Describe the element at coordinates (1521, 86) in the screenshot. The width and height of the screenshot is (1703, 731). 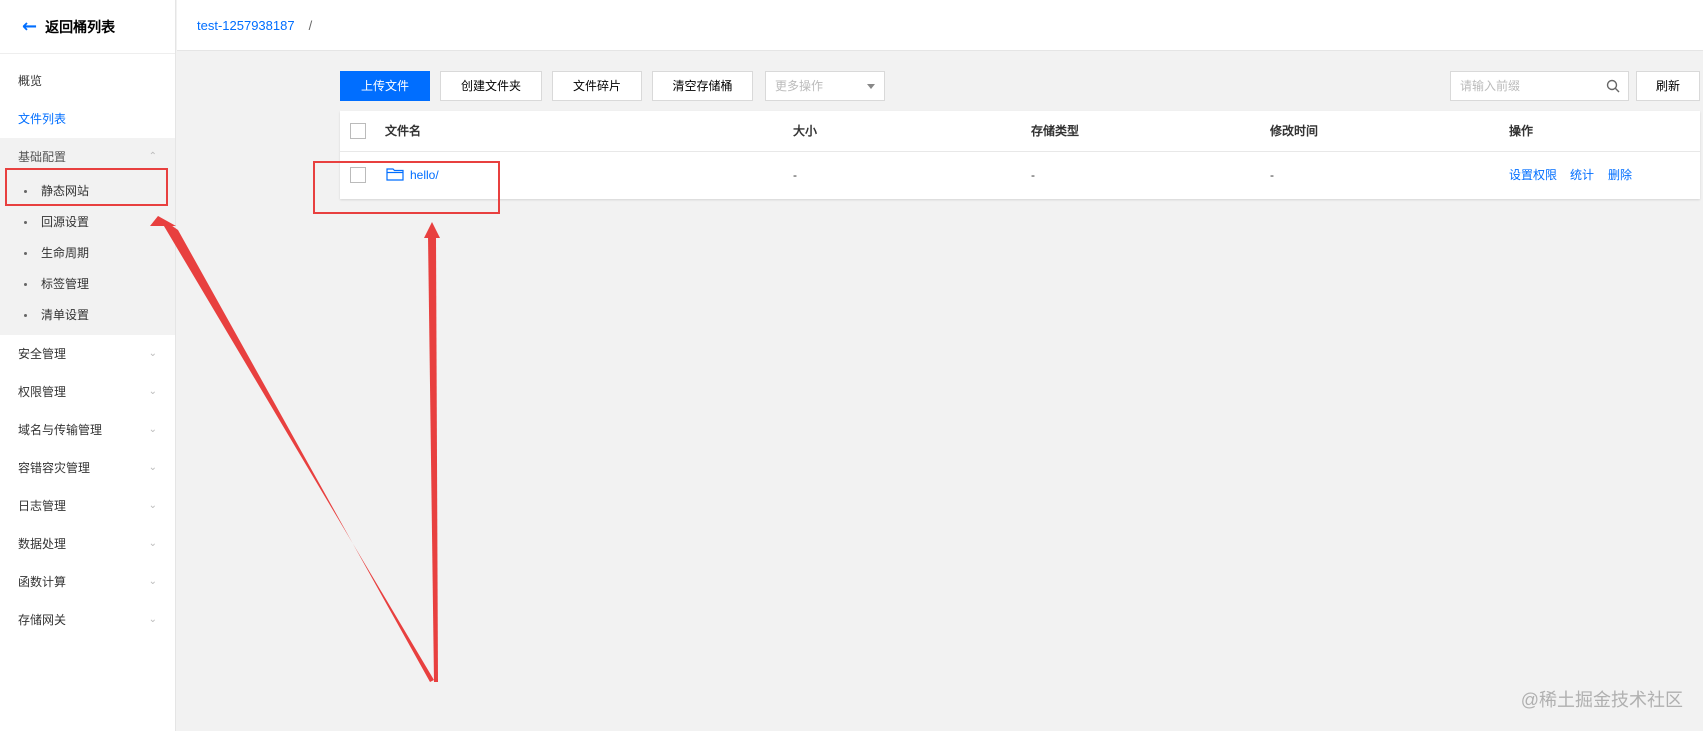
I see `search-input` at that location.